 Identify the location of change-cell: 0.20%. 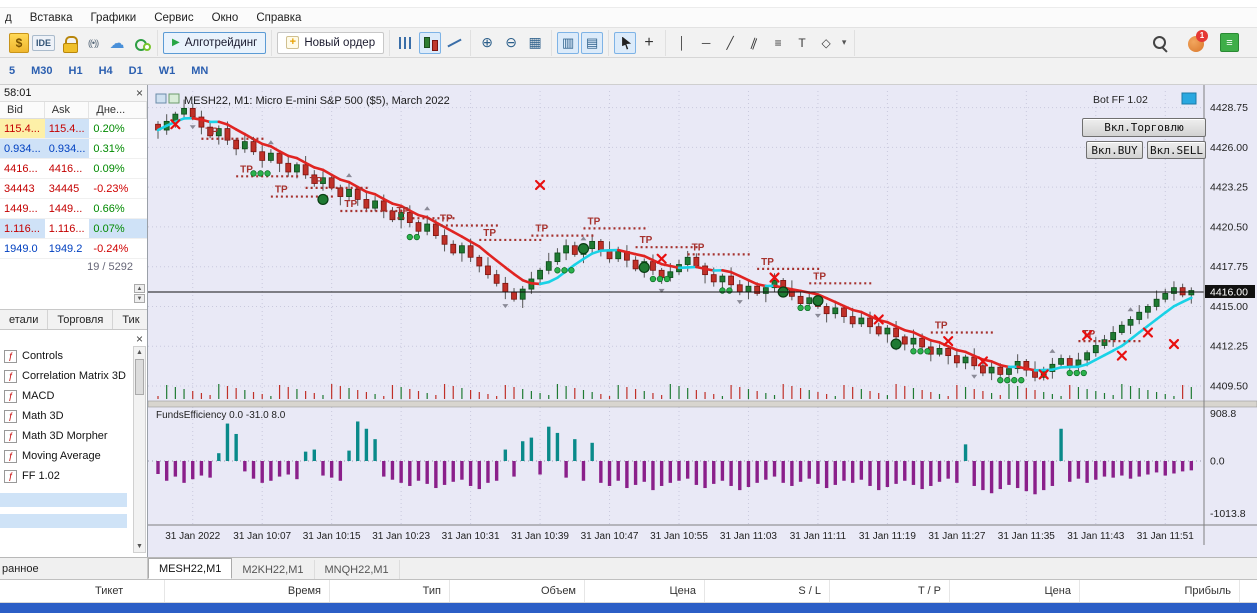
(109, 129).